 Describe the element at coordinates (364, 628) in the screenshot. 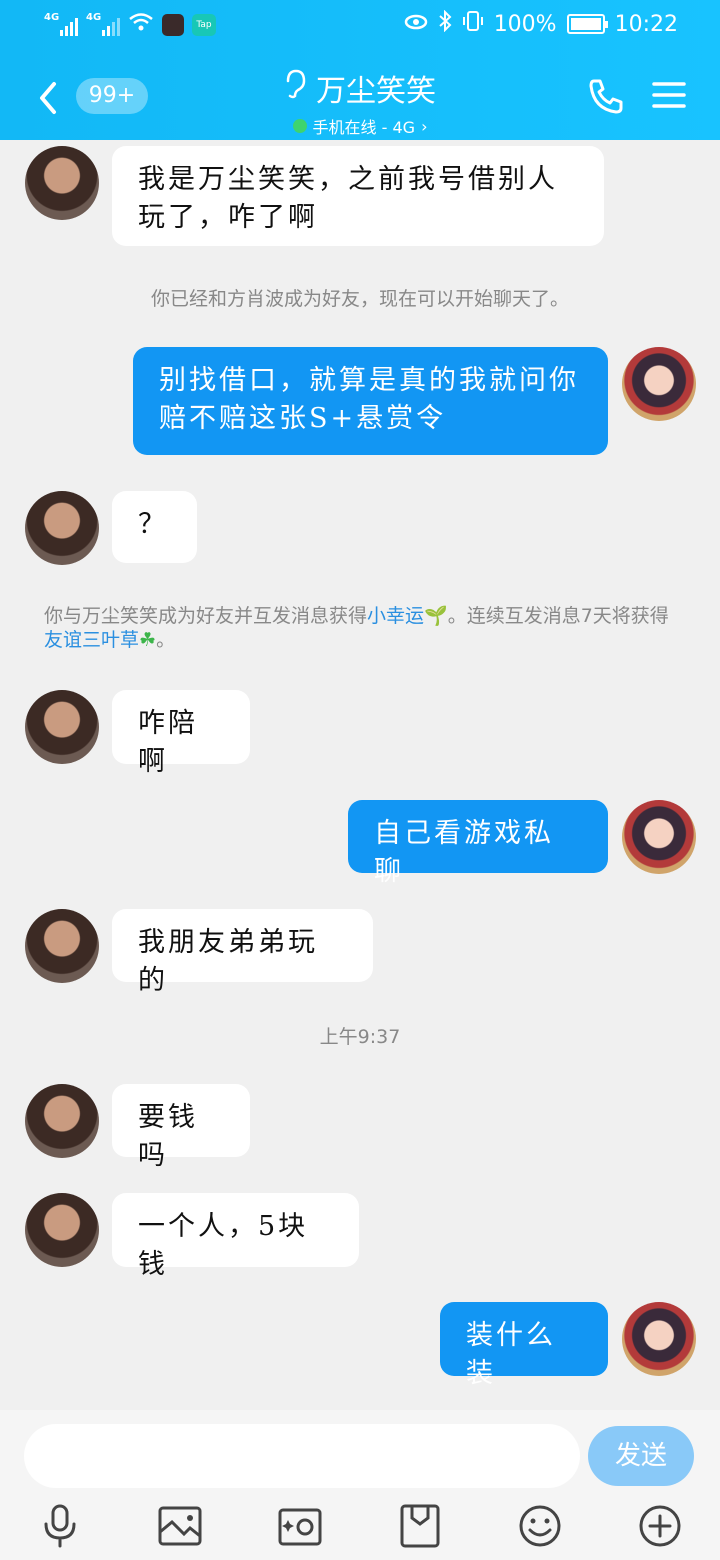

I see `friendship-reward-notice: 你与万尘笑笑成为好友并互发消息获得小幸运🌱。连续互发消息7天将获得友谊三叶草☘。` at that location.